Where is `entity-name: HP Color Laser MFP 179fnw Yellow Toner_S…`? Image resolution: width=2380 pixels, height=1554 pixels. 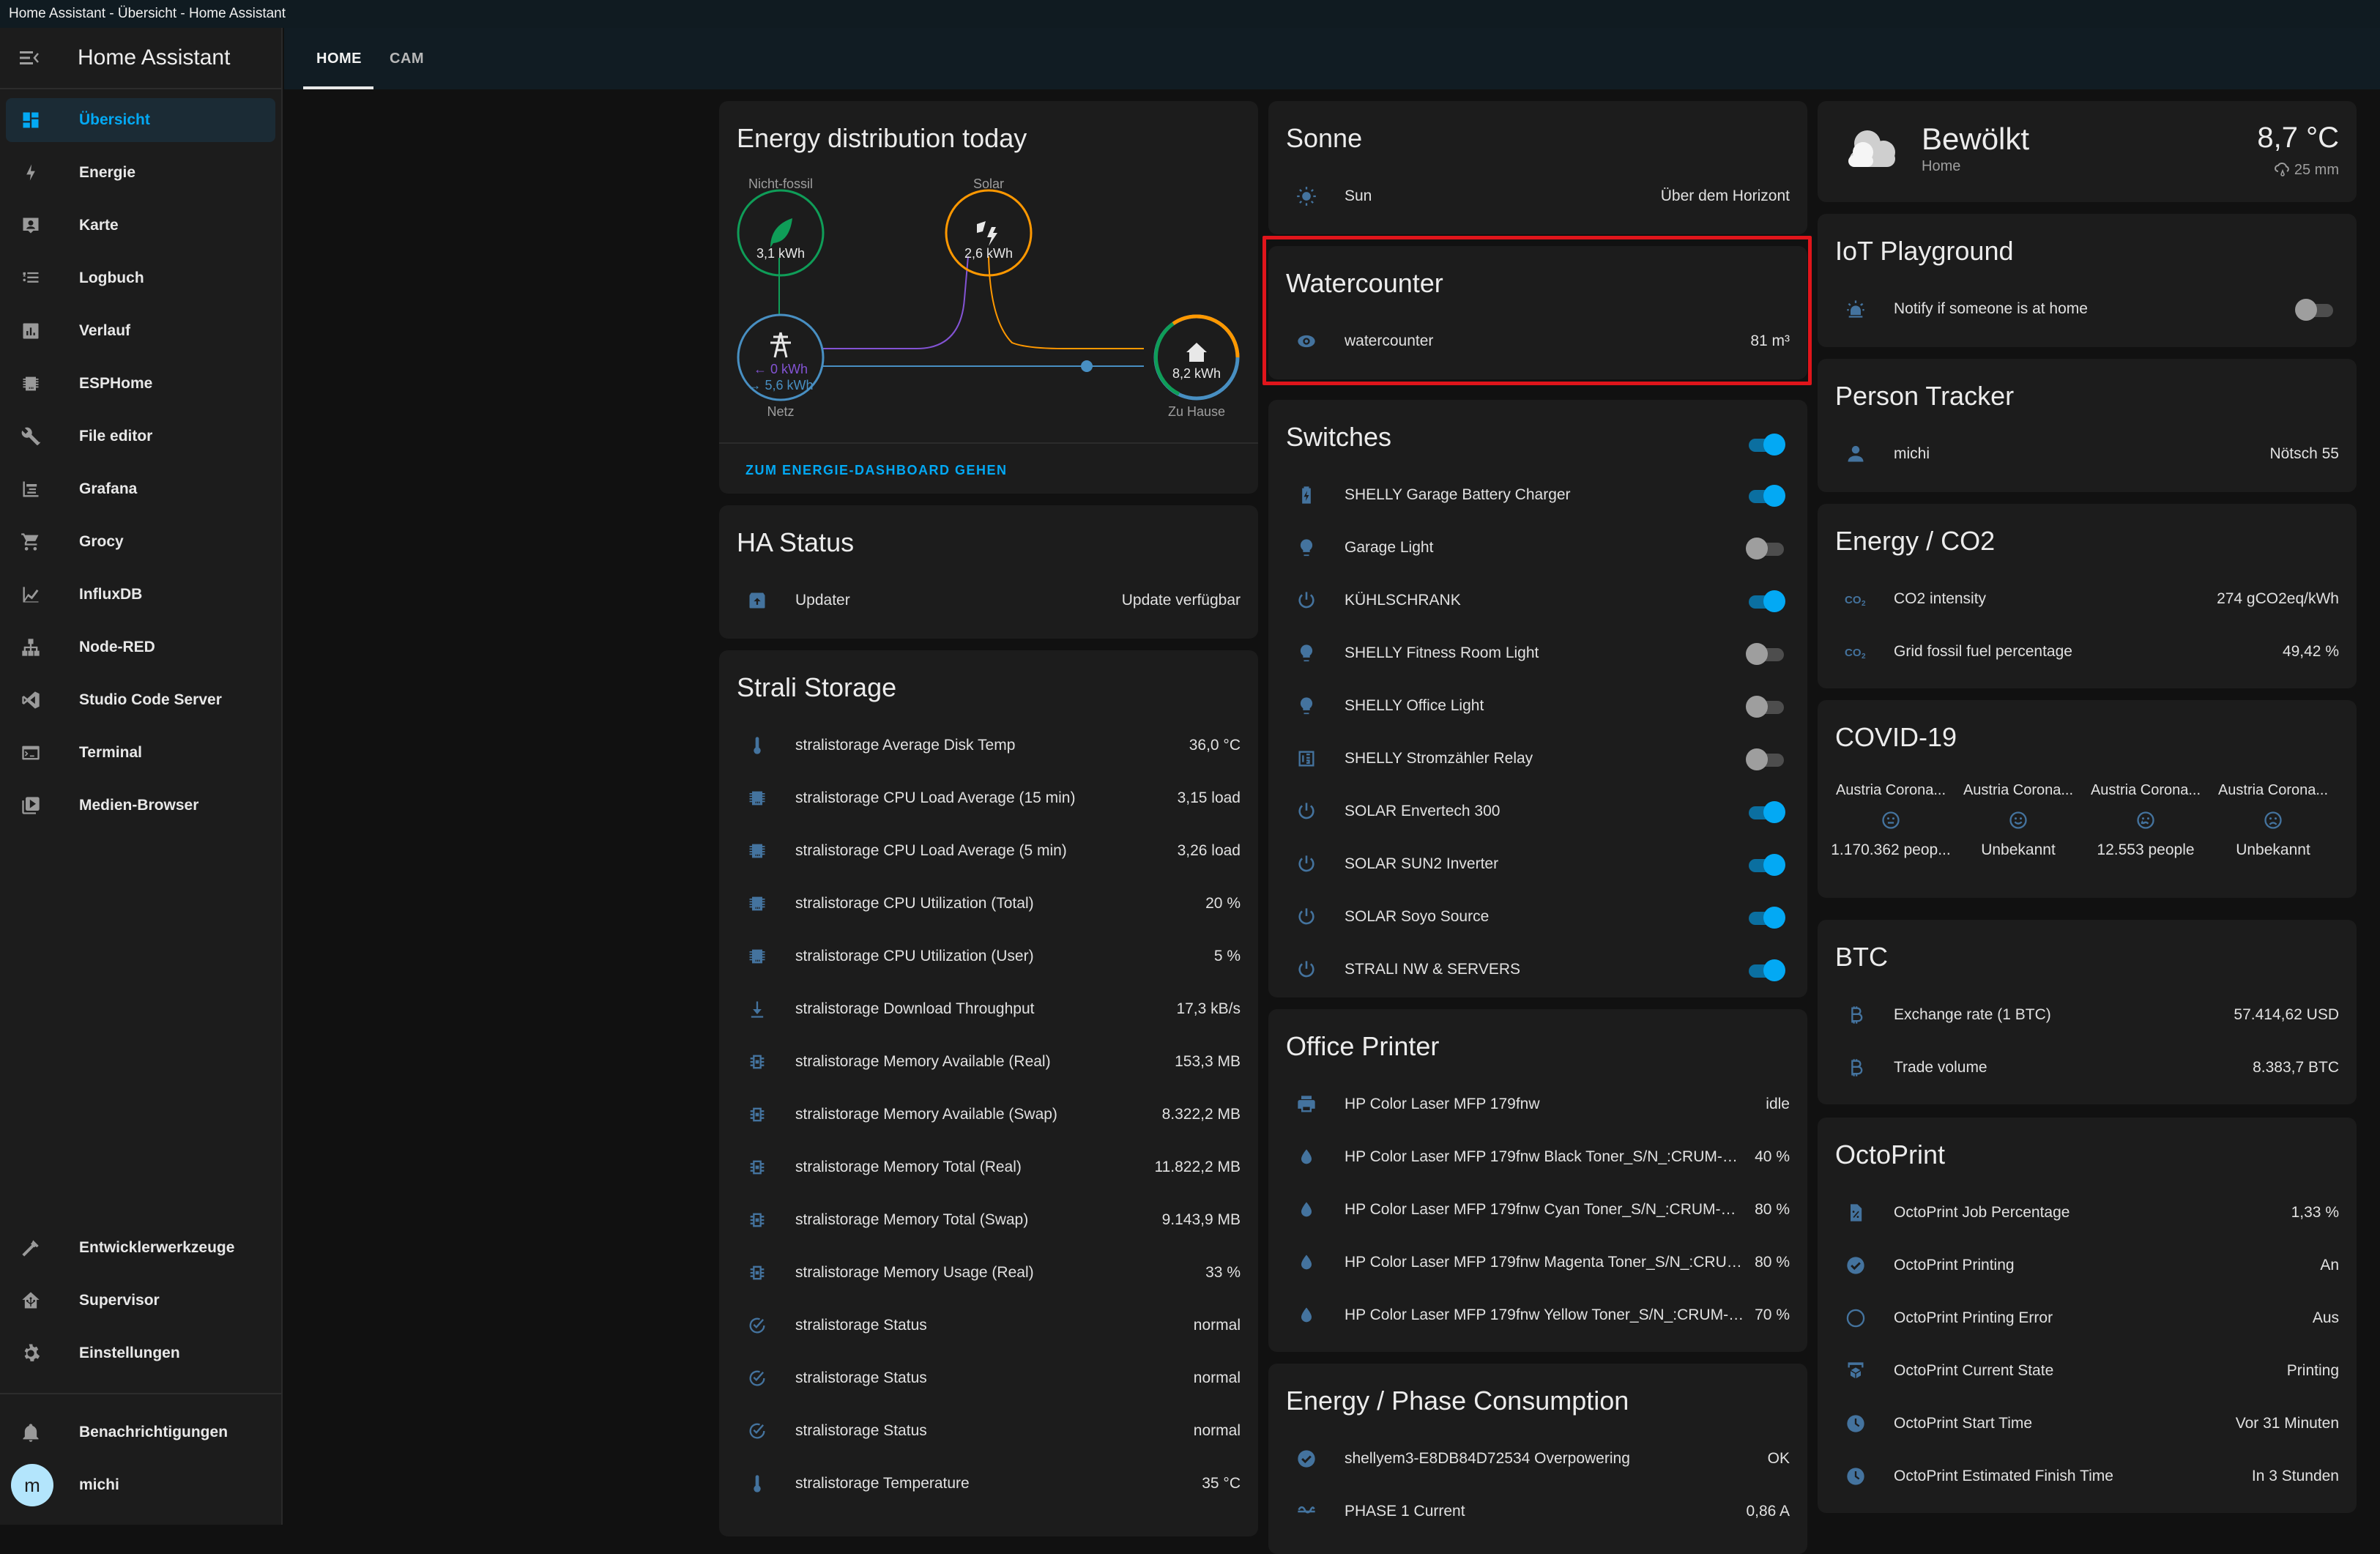 entity-name: HP Color Laser MFP 179fnw Yellow Toner_S… is located at coordinates (1544, 1315).